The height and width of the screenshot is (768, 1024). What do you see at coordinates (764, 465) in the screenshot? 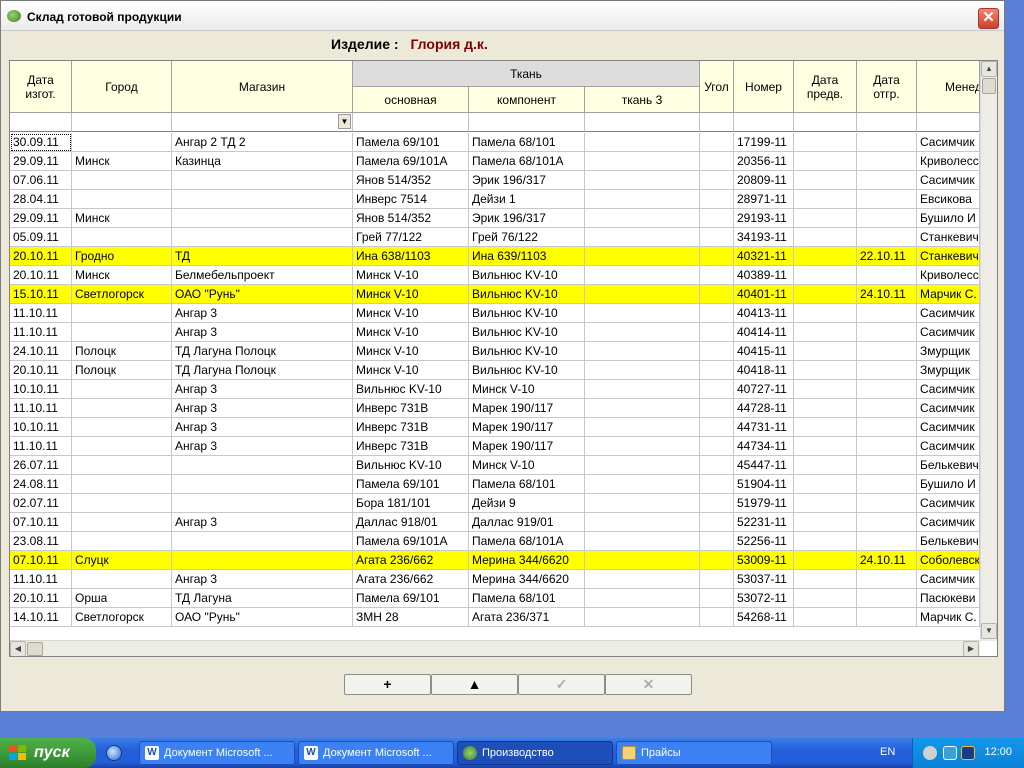
I see `cell-number: 45447-11` at bounding box center [764, 465].